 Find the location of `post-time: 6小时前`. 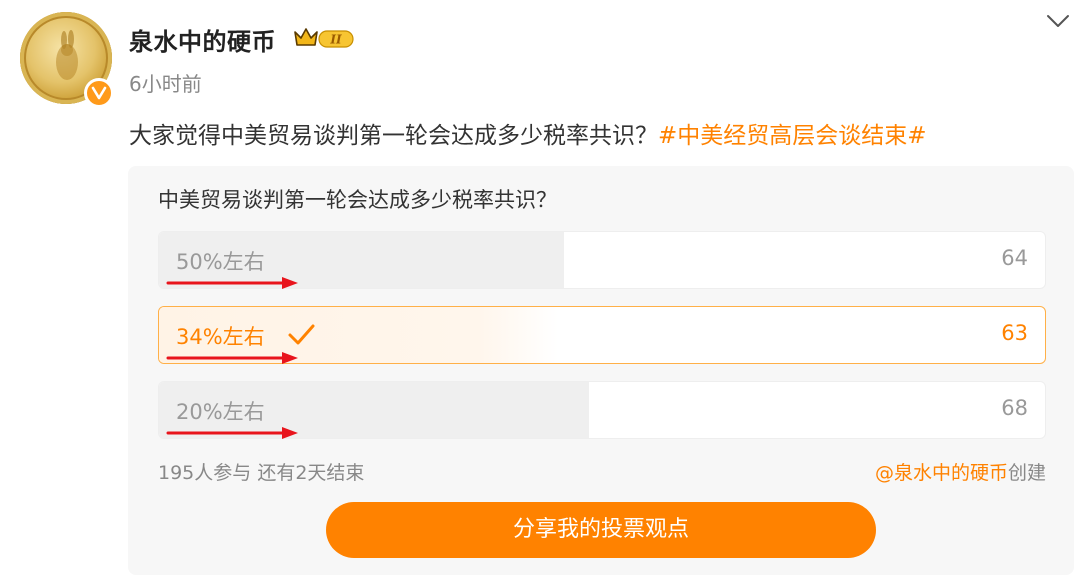

post-time: 6小时前 is located at coordinates (165, 84).